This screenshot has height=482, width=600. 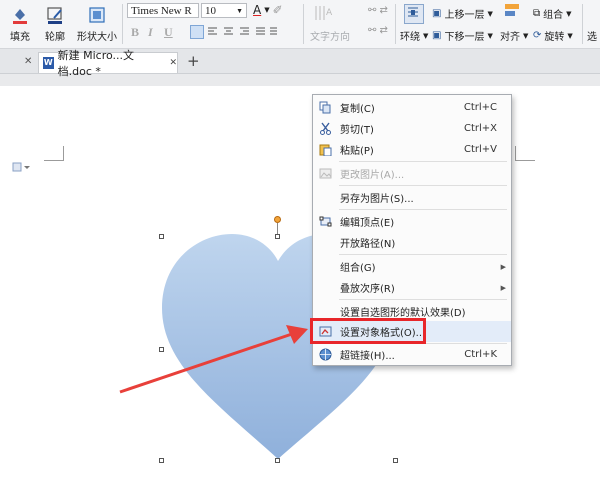 What do you see at coordinates (330, 35) in the screenshot?
I see `text-direction-button: 文字方向` at bounding box center [330, 35].